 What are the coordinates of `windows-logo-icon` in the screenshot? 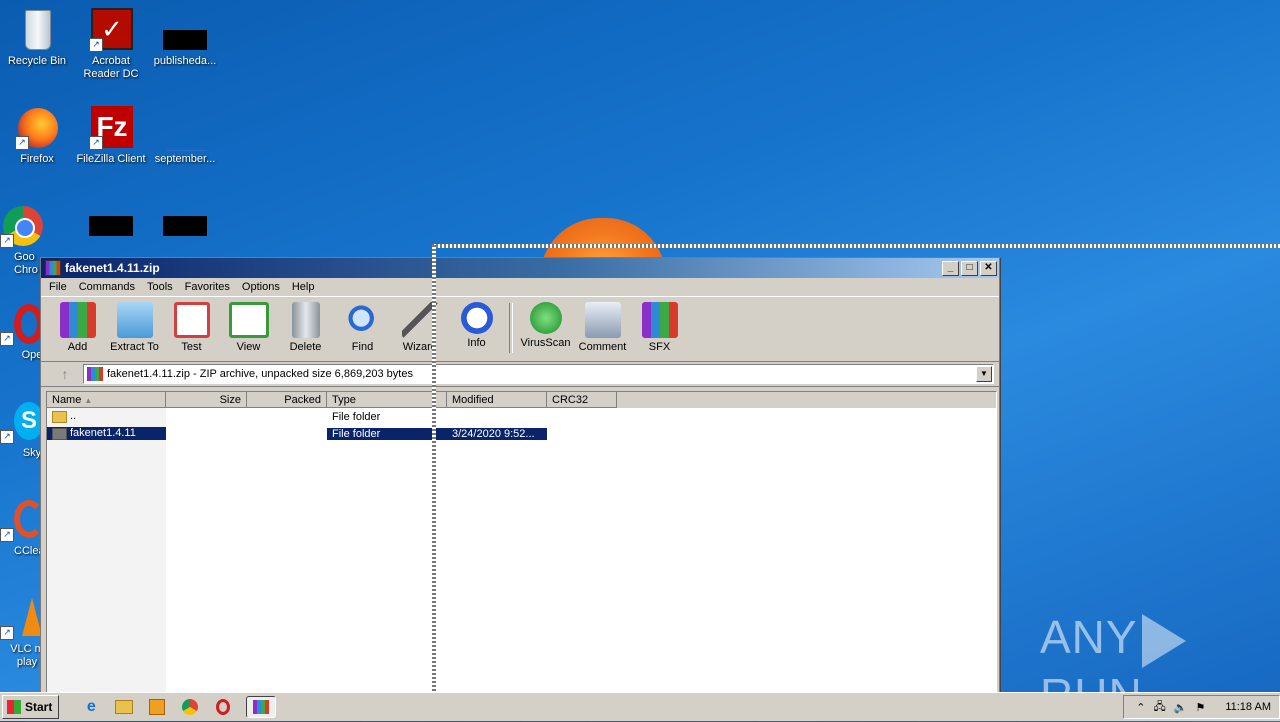 It's located at (14, 707).